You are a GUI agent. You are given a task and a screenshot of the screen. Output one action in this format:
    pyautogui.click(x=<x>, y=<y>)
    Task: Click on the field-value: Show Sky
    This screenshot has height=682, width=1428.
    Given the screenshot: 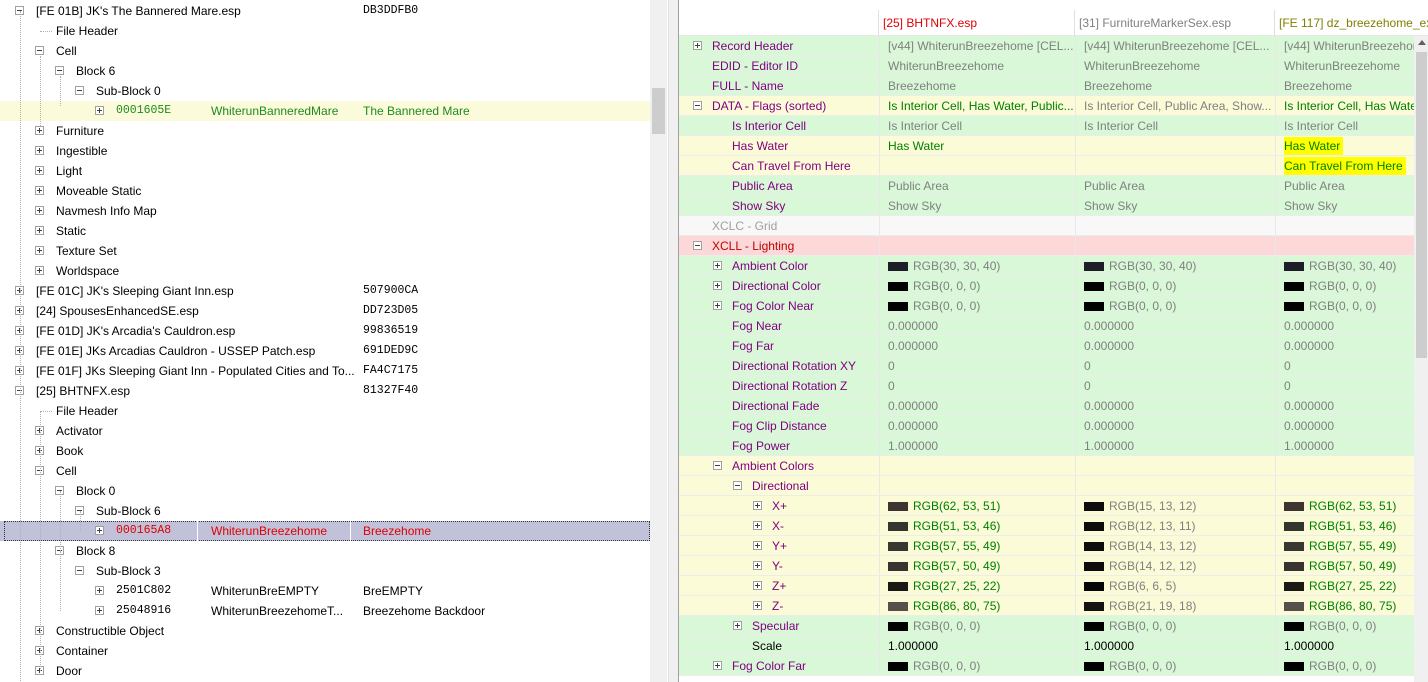 What is the action you would take?
    pyautogui.click(x=1344, y=206)
    